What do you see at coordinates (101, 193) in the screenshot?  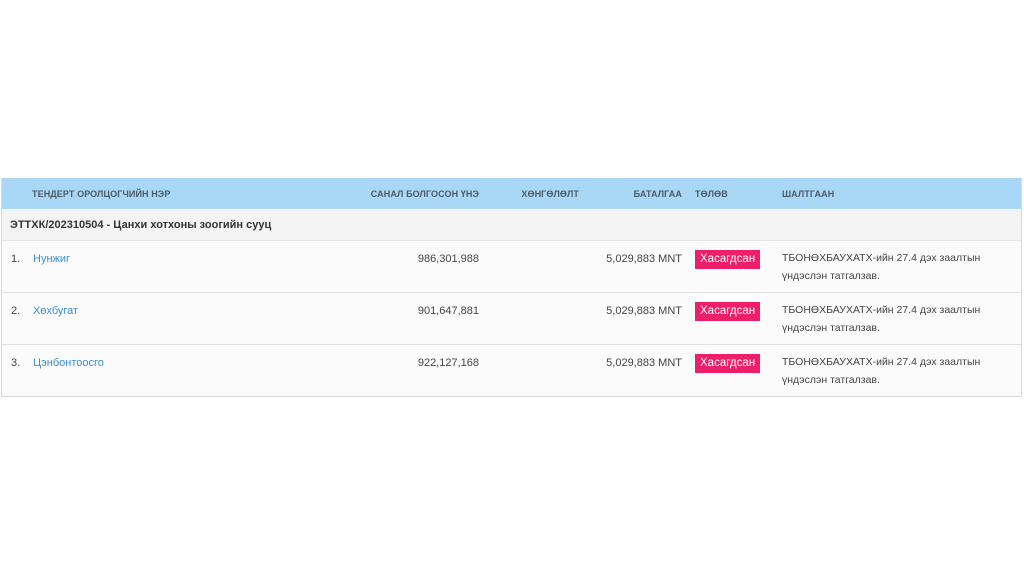 I see `header-bidder-name: ТЕНДЕРТ ОРОЛЦОГЧИЙН НЭР` at bounding box center [101, 193].